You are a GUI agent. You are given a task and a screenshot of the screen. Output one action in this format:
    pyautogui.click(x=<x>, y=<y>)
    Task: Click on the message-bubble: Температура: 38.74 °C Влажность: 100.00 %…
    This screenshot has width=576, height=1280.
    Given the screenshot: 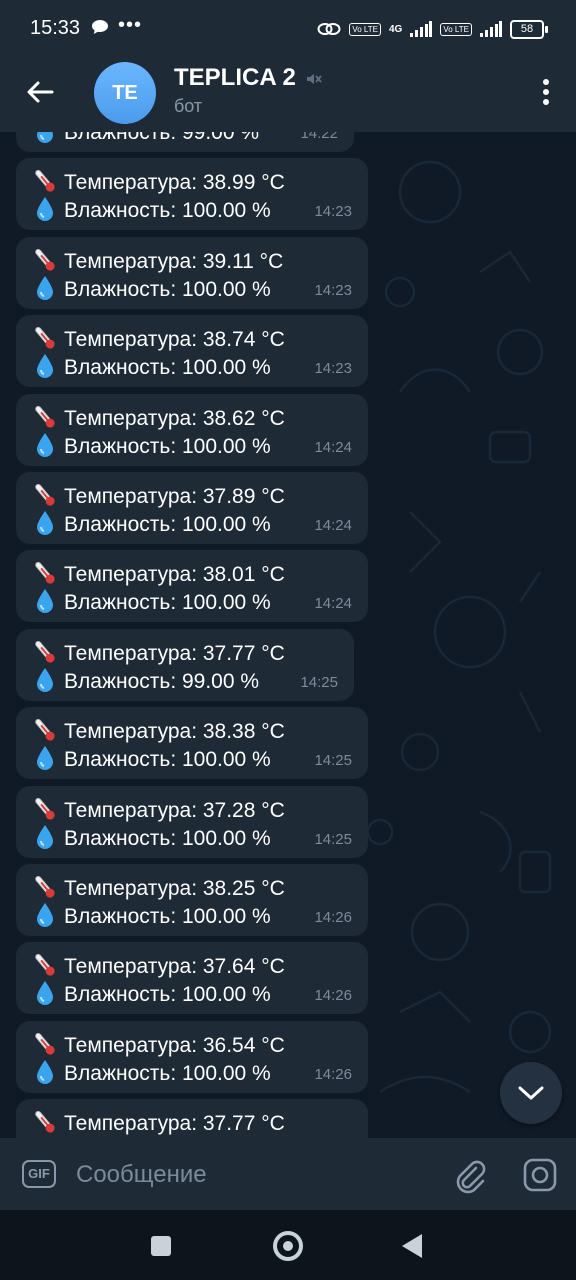 What is the action you would take?
    pyautogui.click(x=192, y=351)
    